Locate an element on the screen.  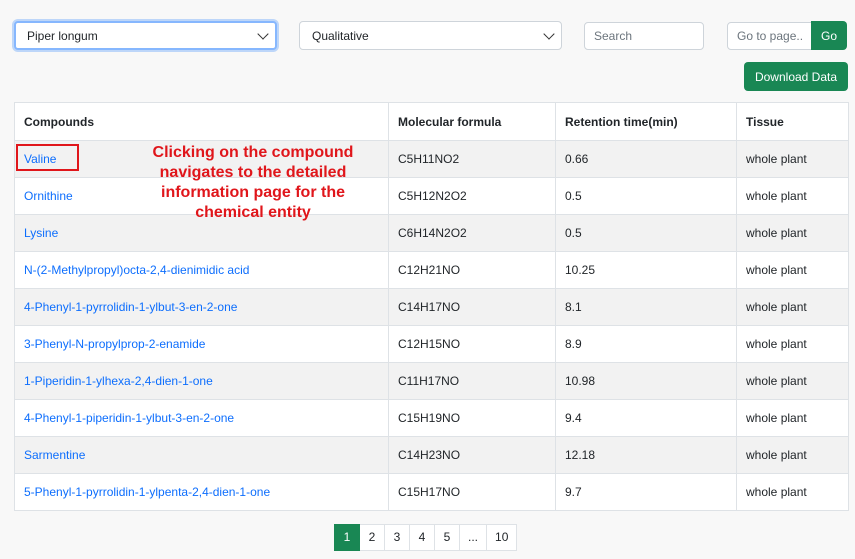
formula-cell: C5H11NO2 is located at coordinates (472, 159).